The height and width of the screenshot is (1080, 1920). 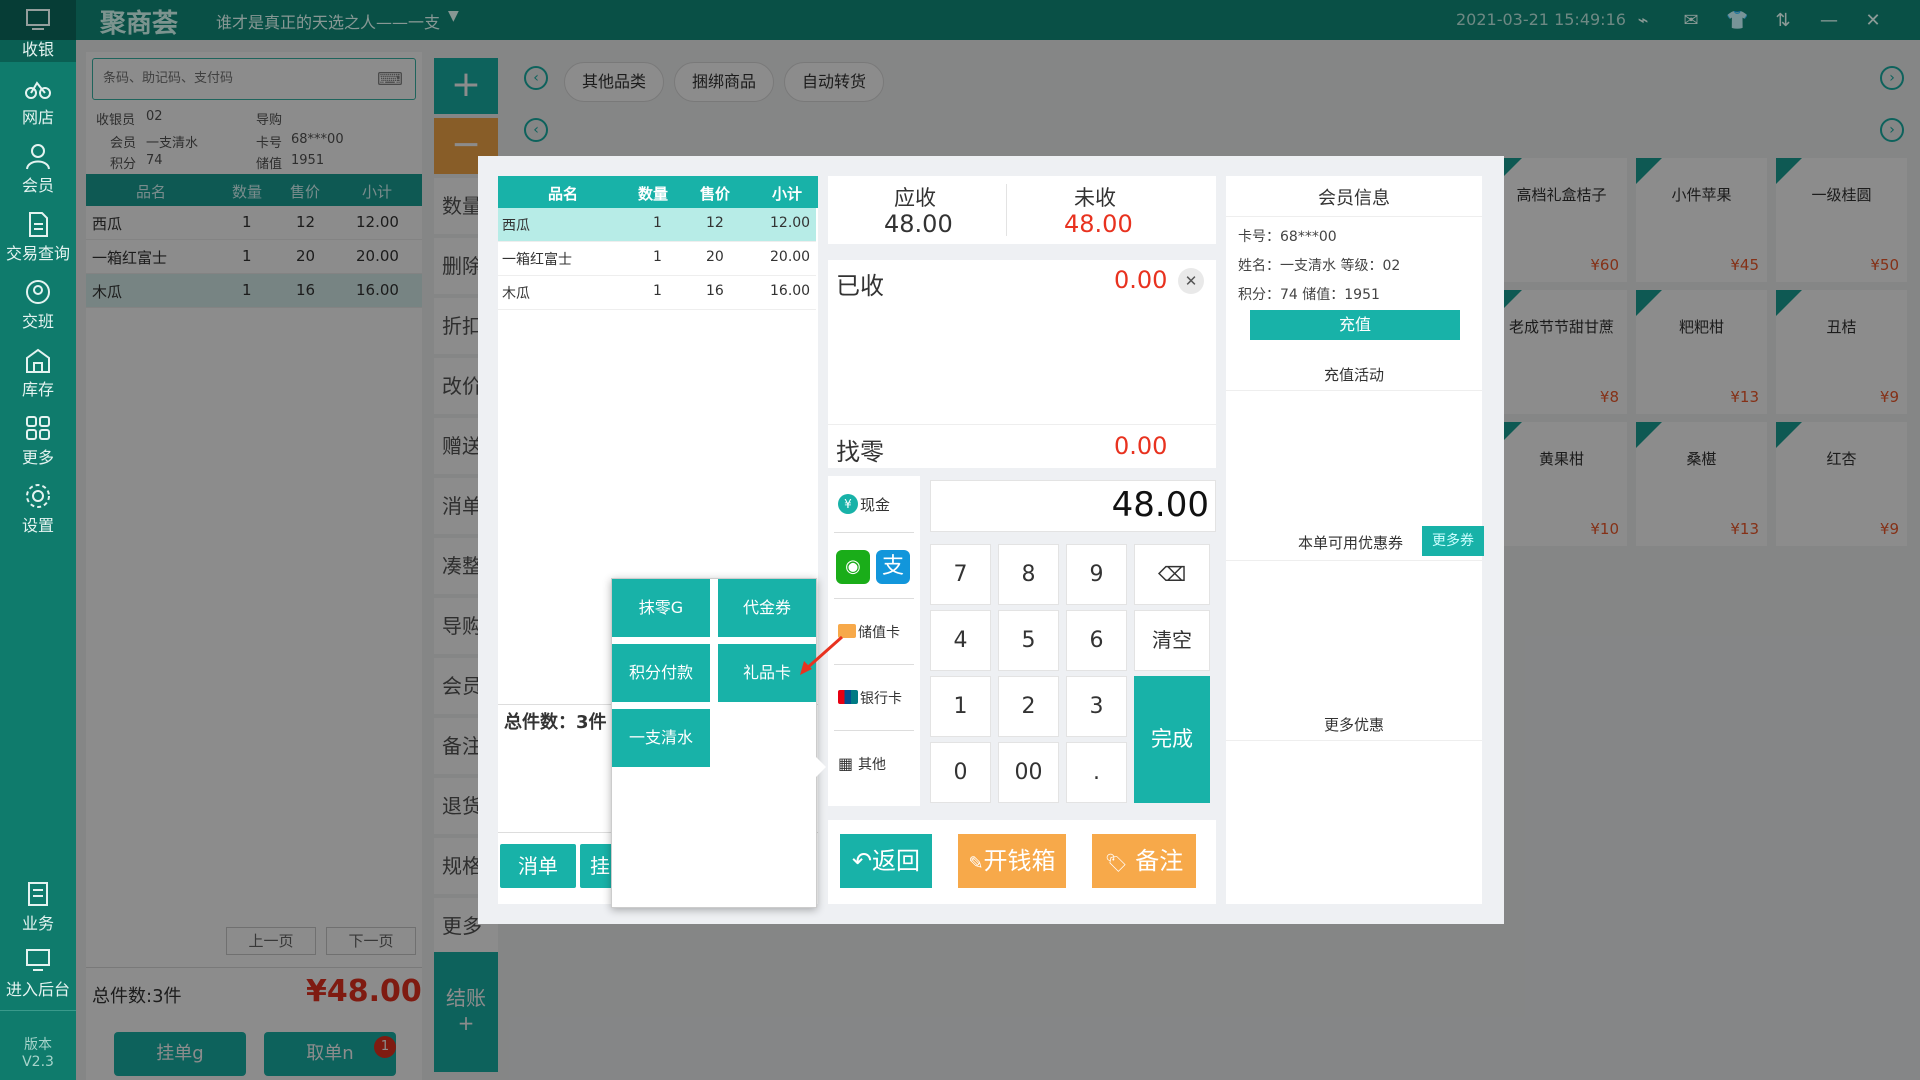 What do you see at coordinates (1096, 640) in the screenshot?
I see `key-6: 6` at bounding box center [1096, 640].